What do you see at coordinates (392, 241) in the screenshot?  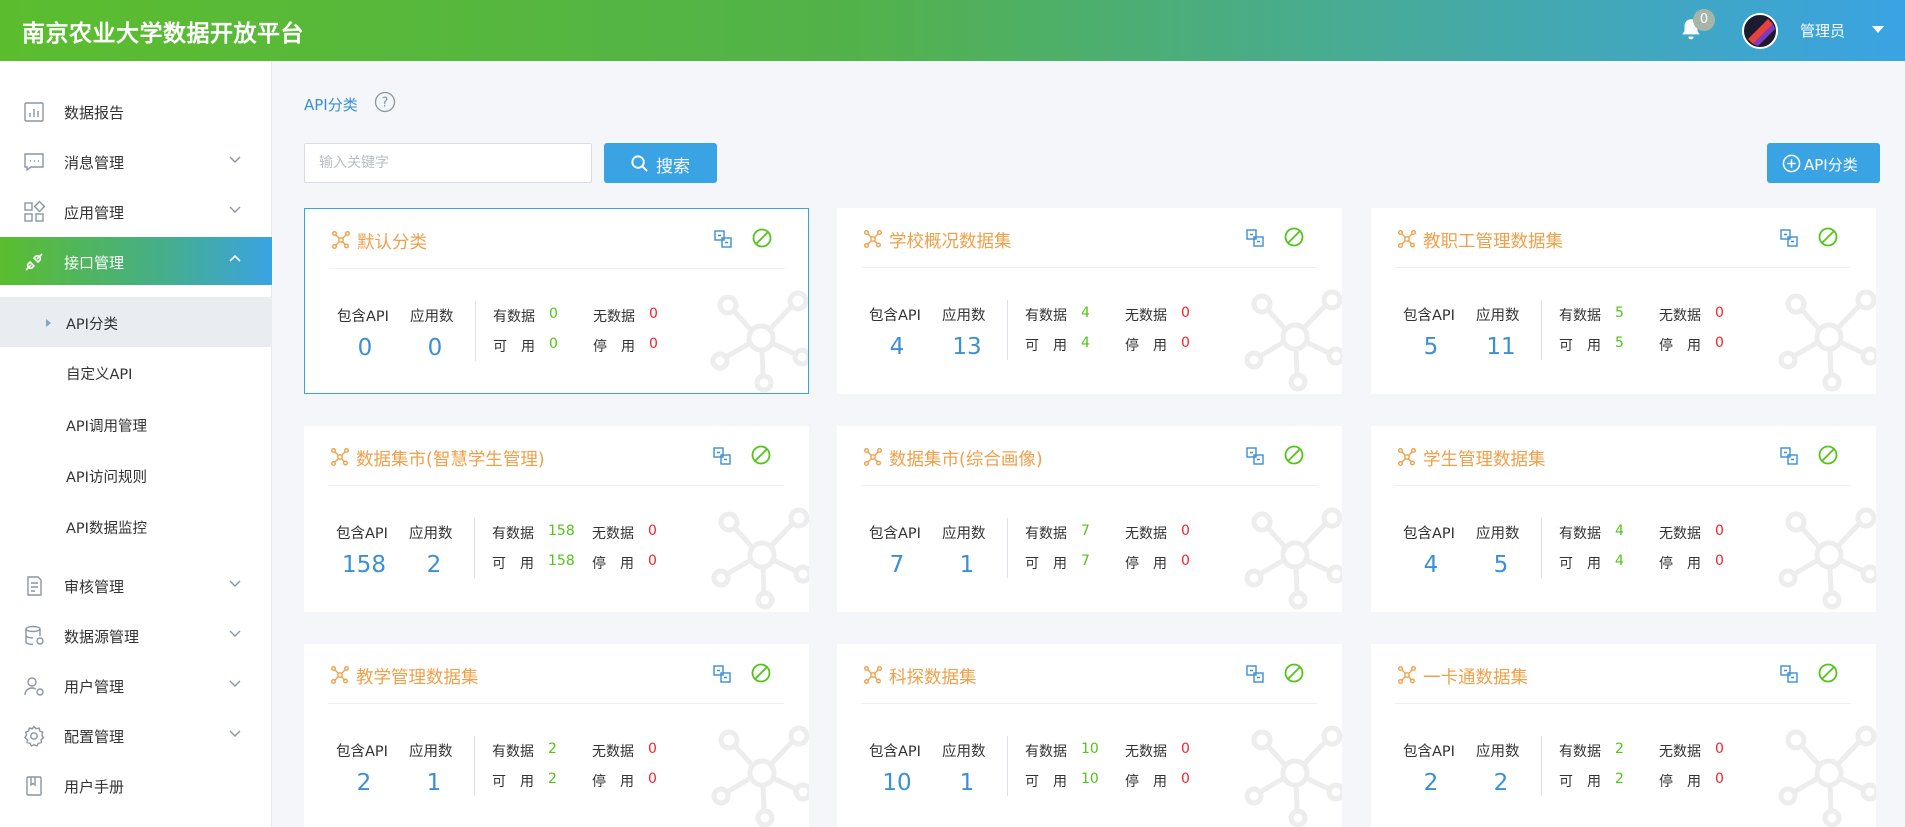 I see `card-title: 默认分类` at bounding box center [392, 241].